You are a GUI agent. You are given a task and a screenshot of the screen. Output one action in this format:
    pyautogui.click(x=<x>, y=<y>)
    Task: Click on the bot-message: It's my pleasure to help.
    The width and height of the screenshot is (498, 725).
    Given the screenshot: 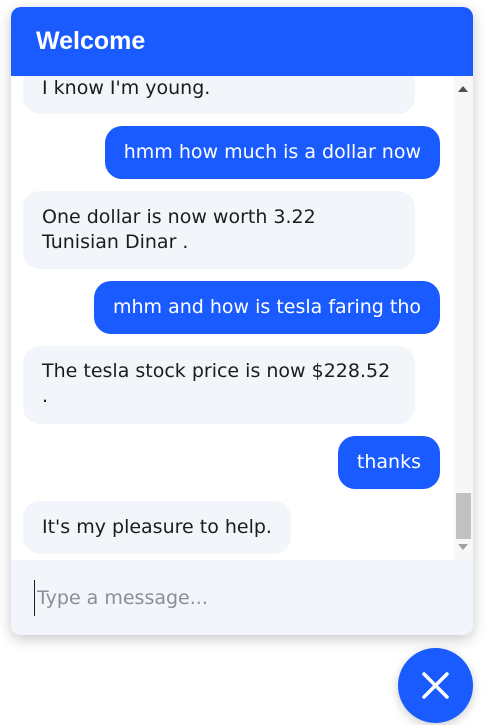 What is the action you would take?
    pyautogui.click(x=157, y=527)
    